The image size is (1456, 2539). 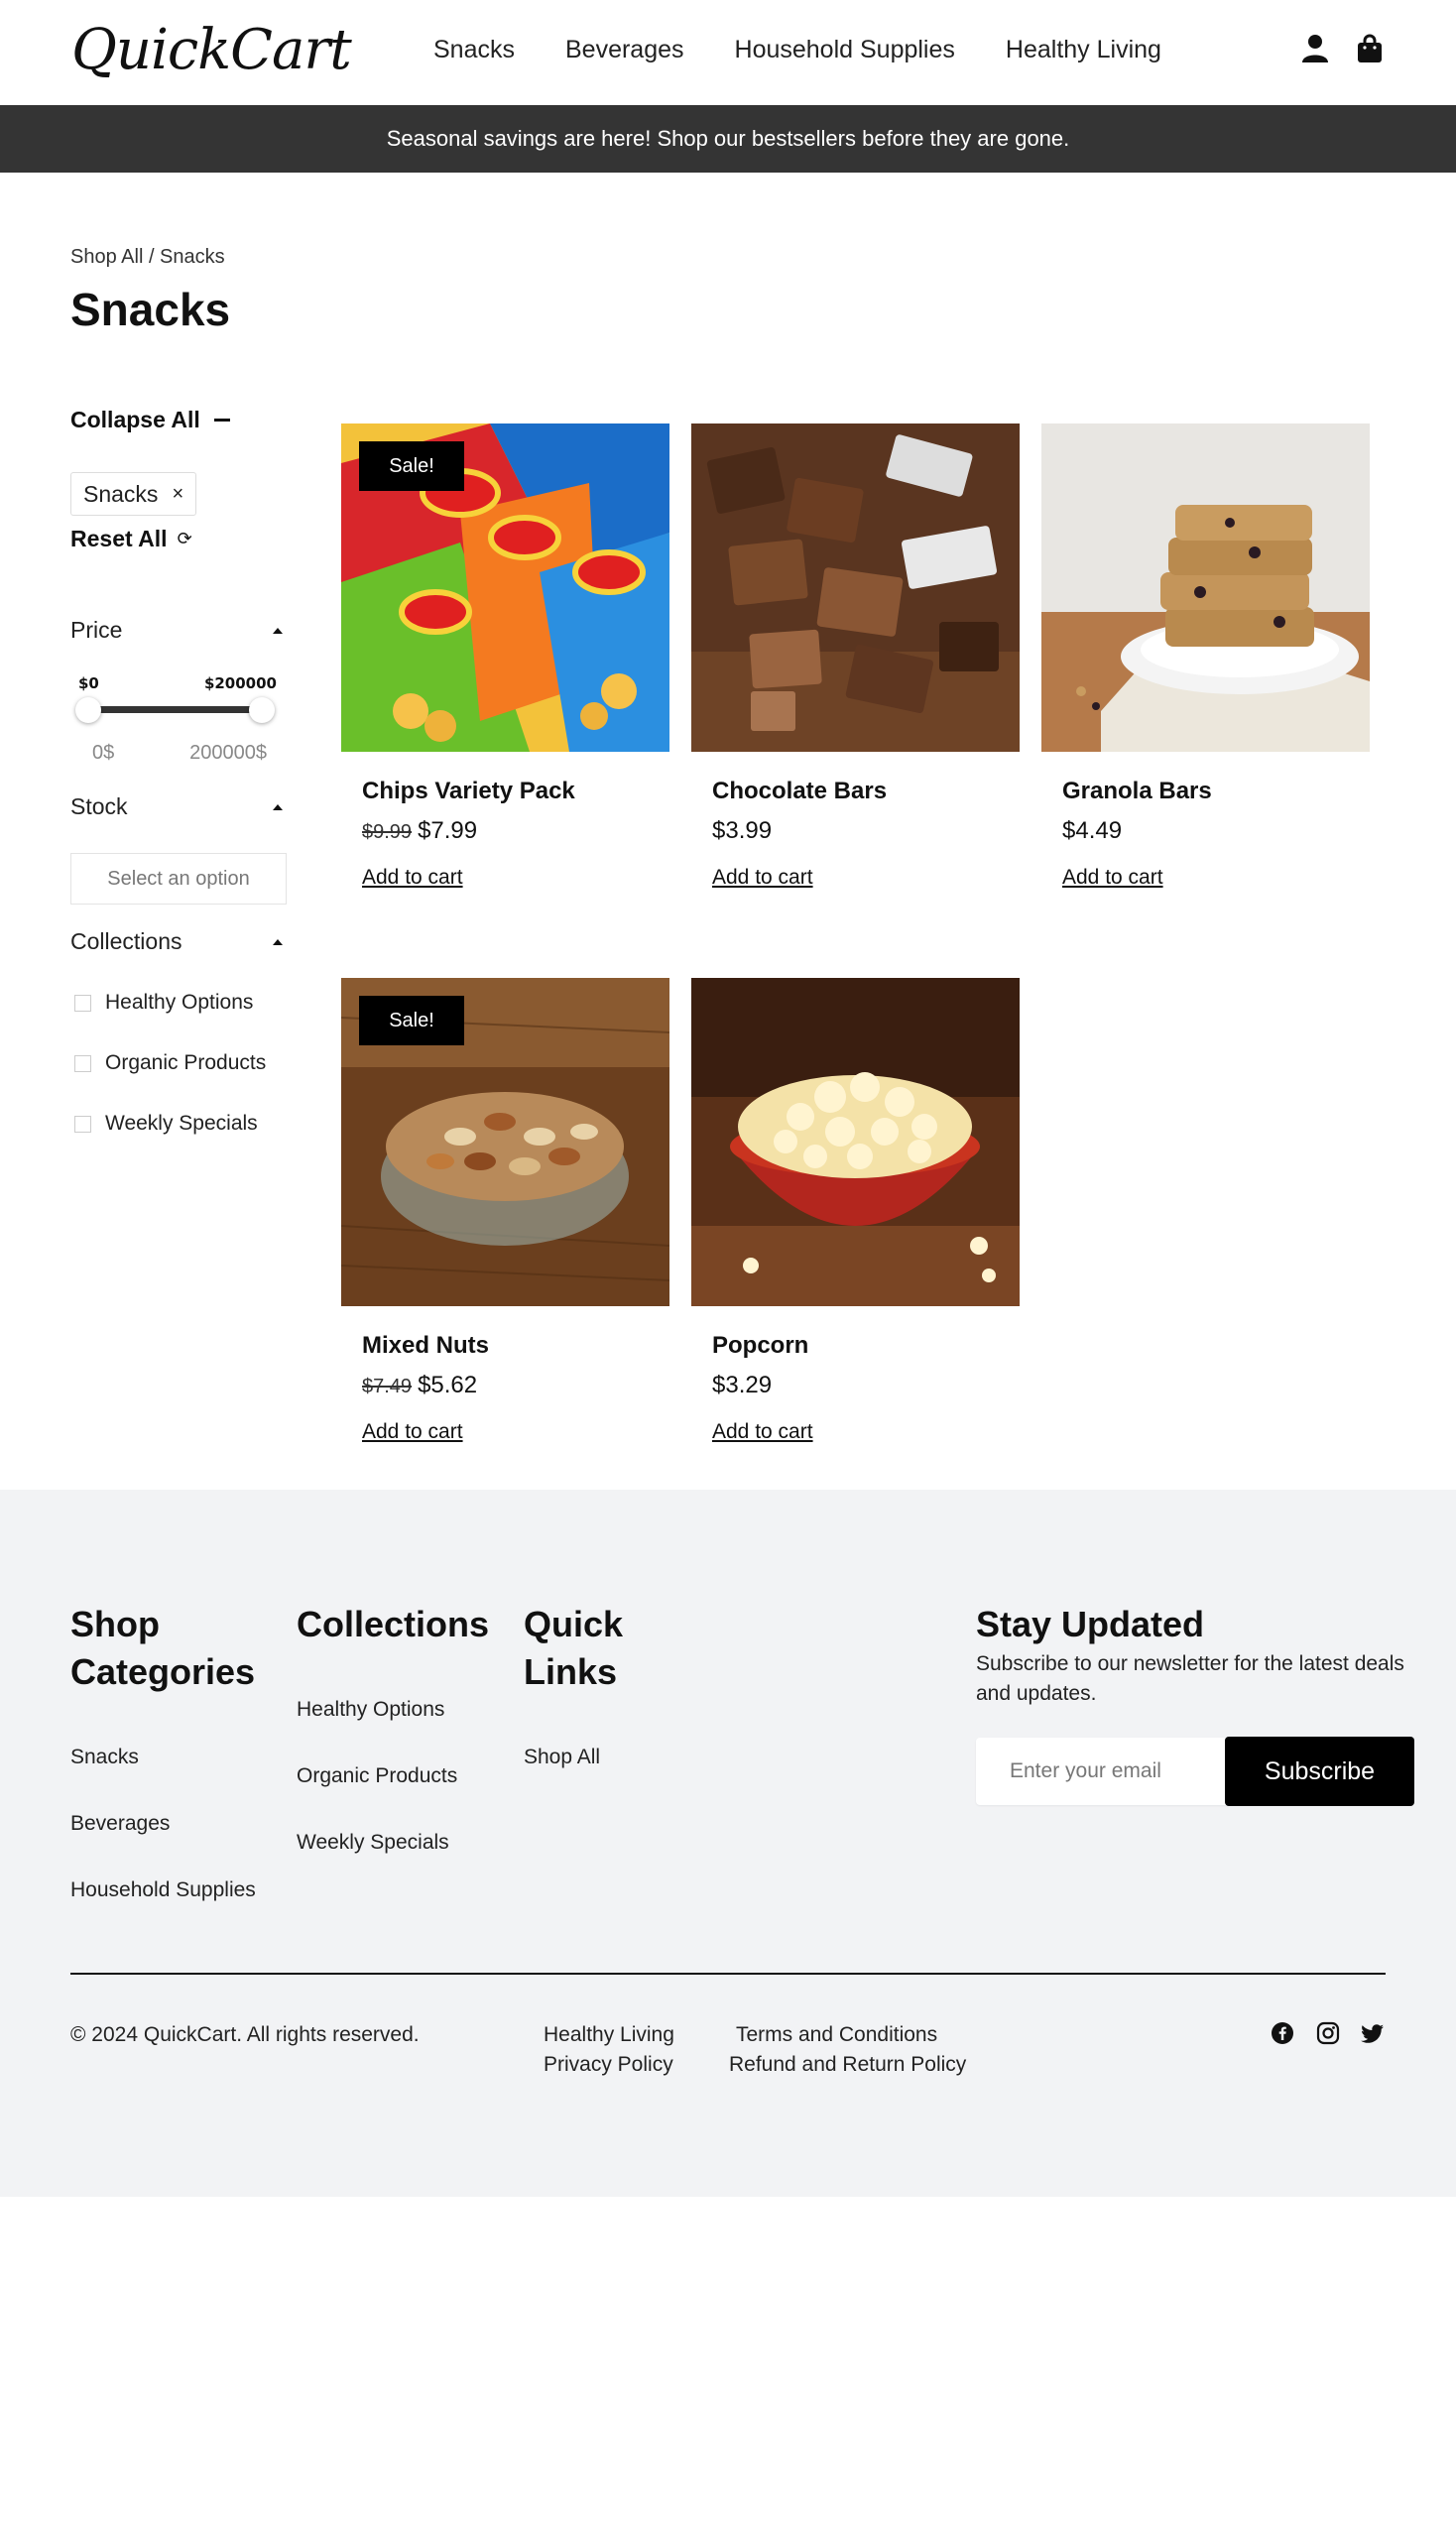 I want to click on stock-filter-header: Stock, so click(x=178, y=807).